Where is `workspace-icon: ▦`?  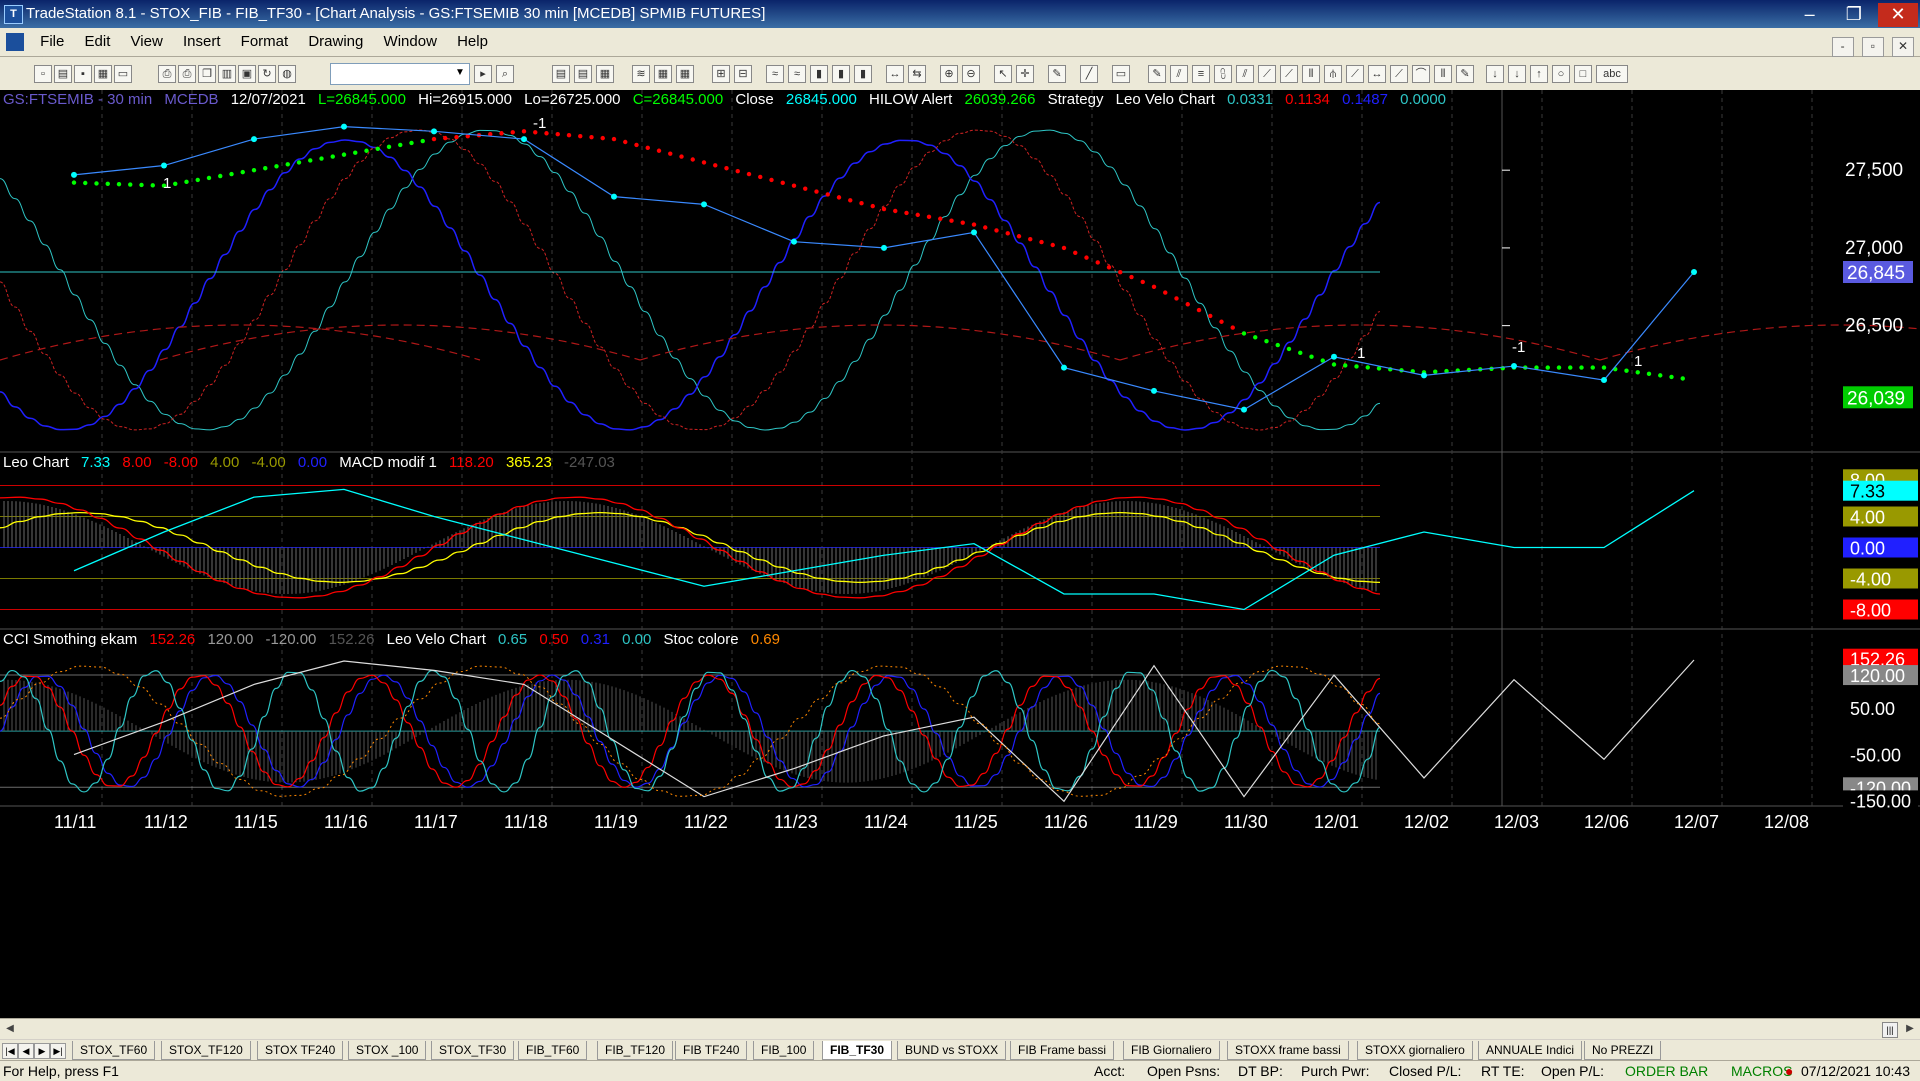 workspace-icon: ▦ is located at coordinates (103, 74).